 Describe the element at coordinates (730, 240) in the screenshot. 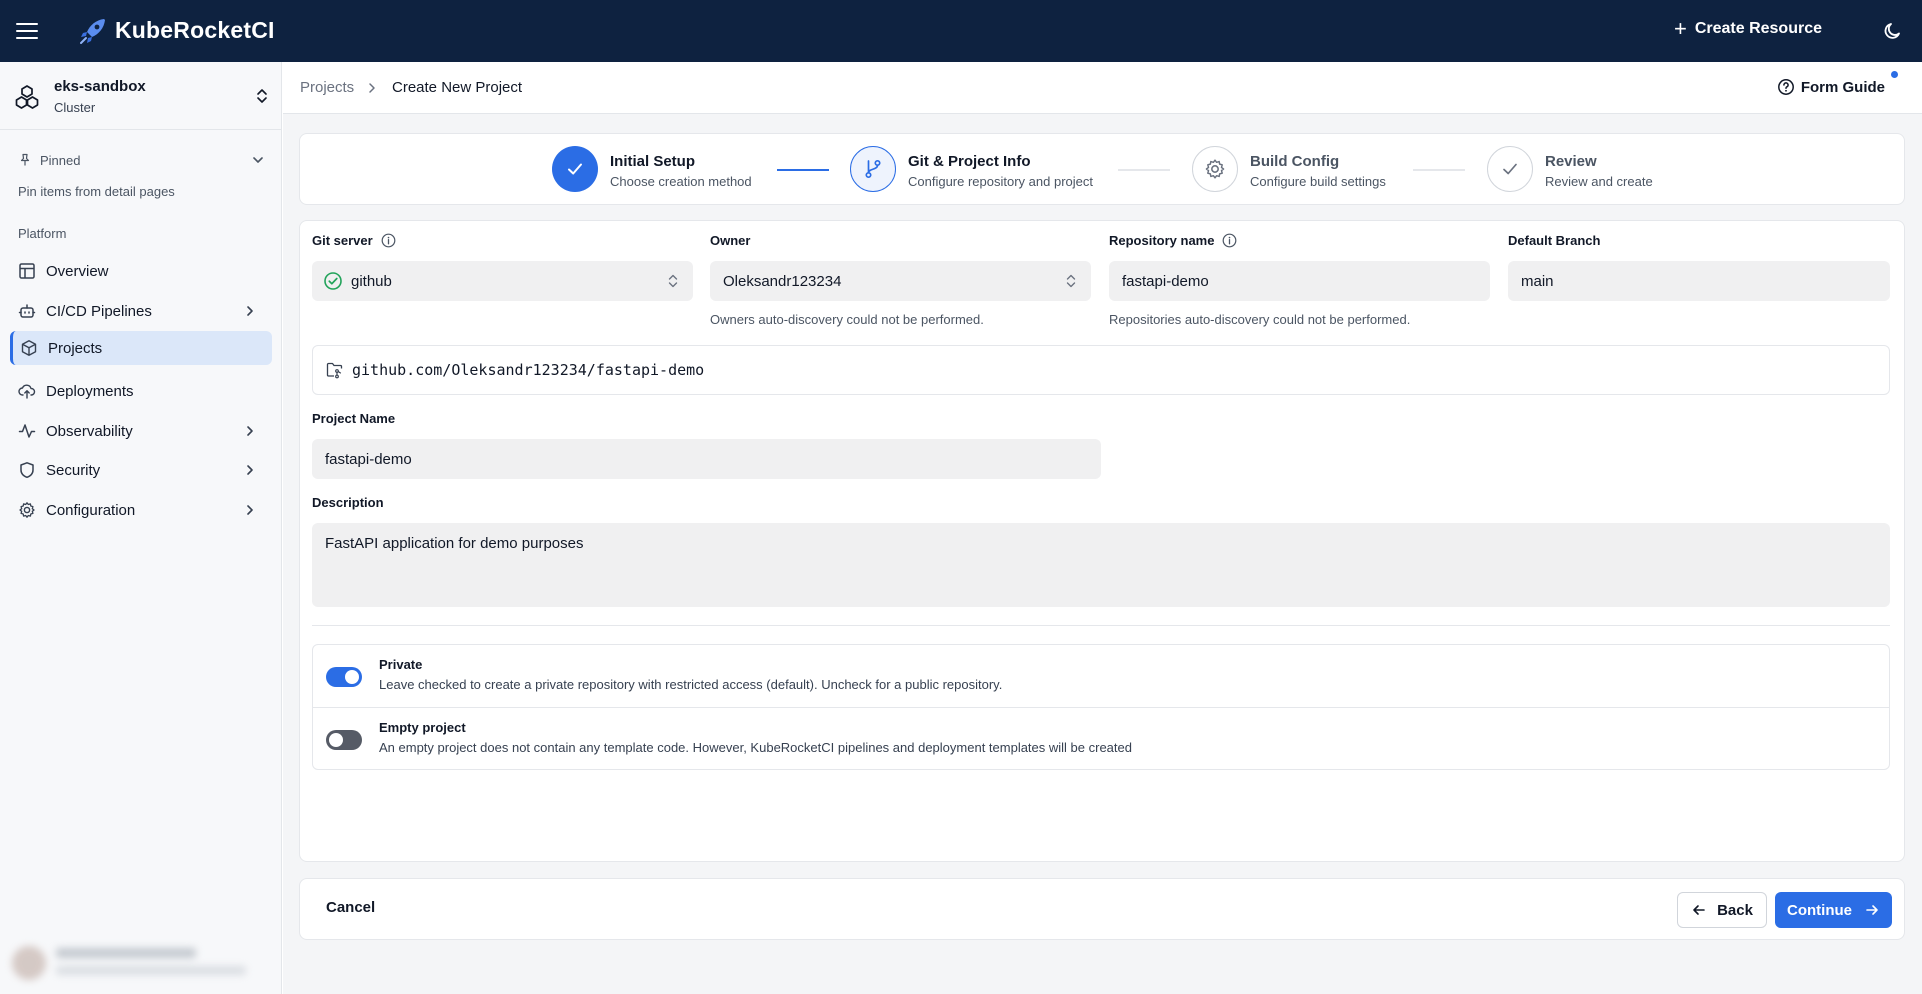

I see `owner-label: Owner` at that location.